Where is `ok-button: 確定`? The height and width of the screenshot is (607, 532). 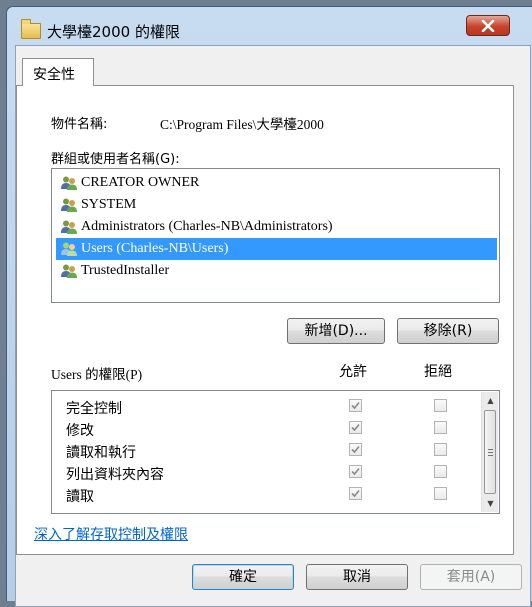
ok-button: 確定 is located at coordinates (243, 577).